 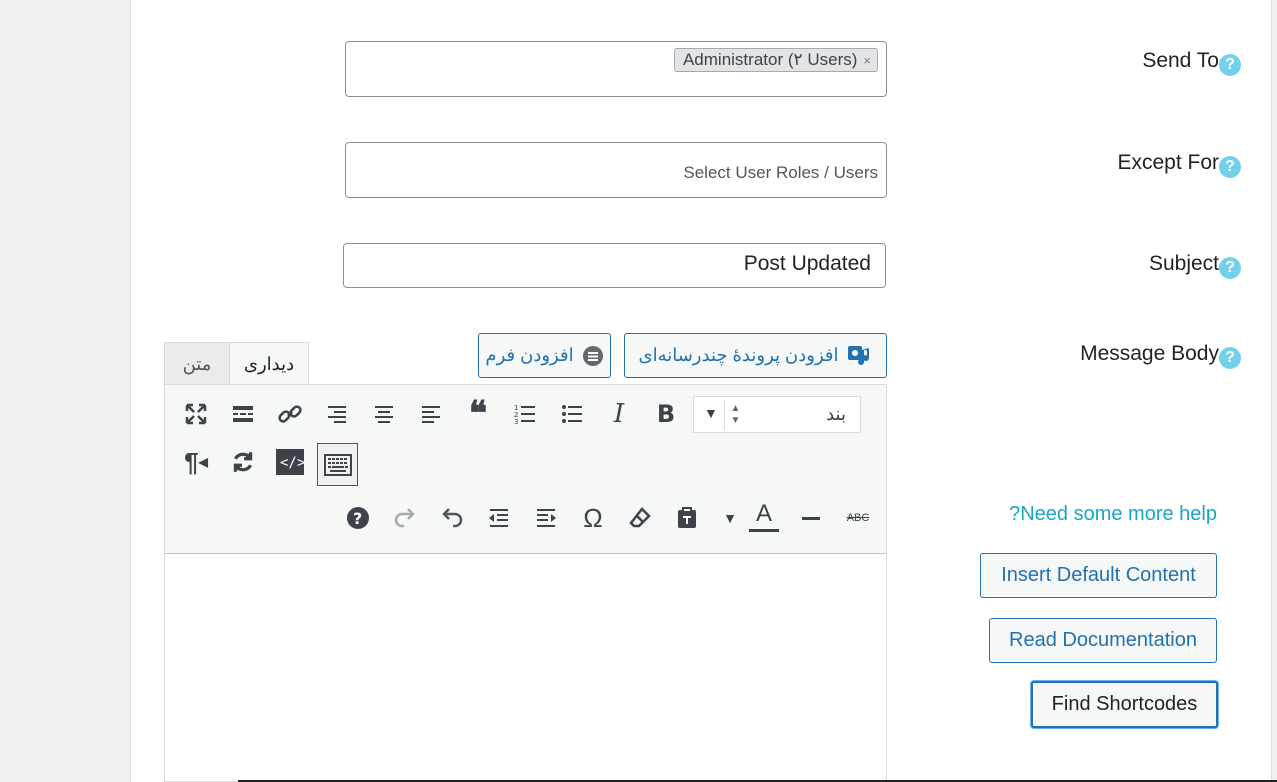 I want to click on refresh-icon, so click(x=243, y=462).